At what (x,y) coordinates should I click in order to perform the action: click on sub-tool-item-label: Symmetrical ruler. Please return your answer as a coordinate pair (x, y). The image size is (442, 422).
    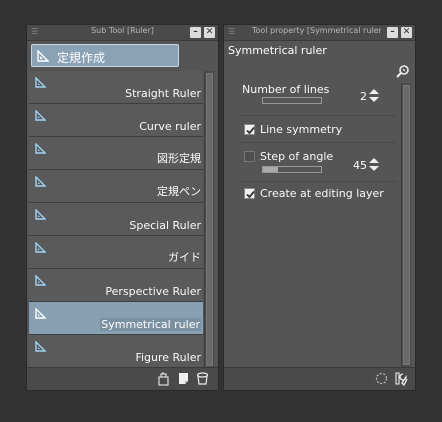
    Looking at the image, I should click on (150, 324).